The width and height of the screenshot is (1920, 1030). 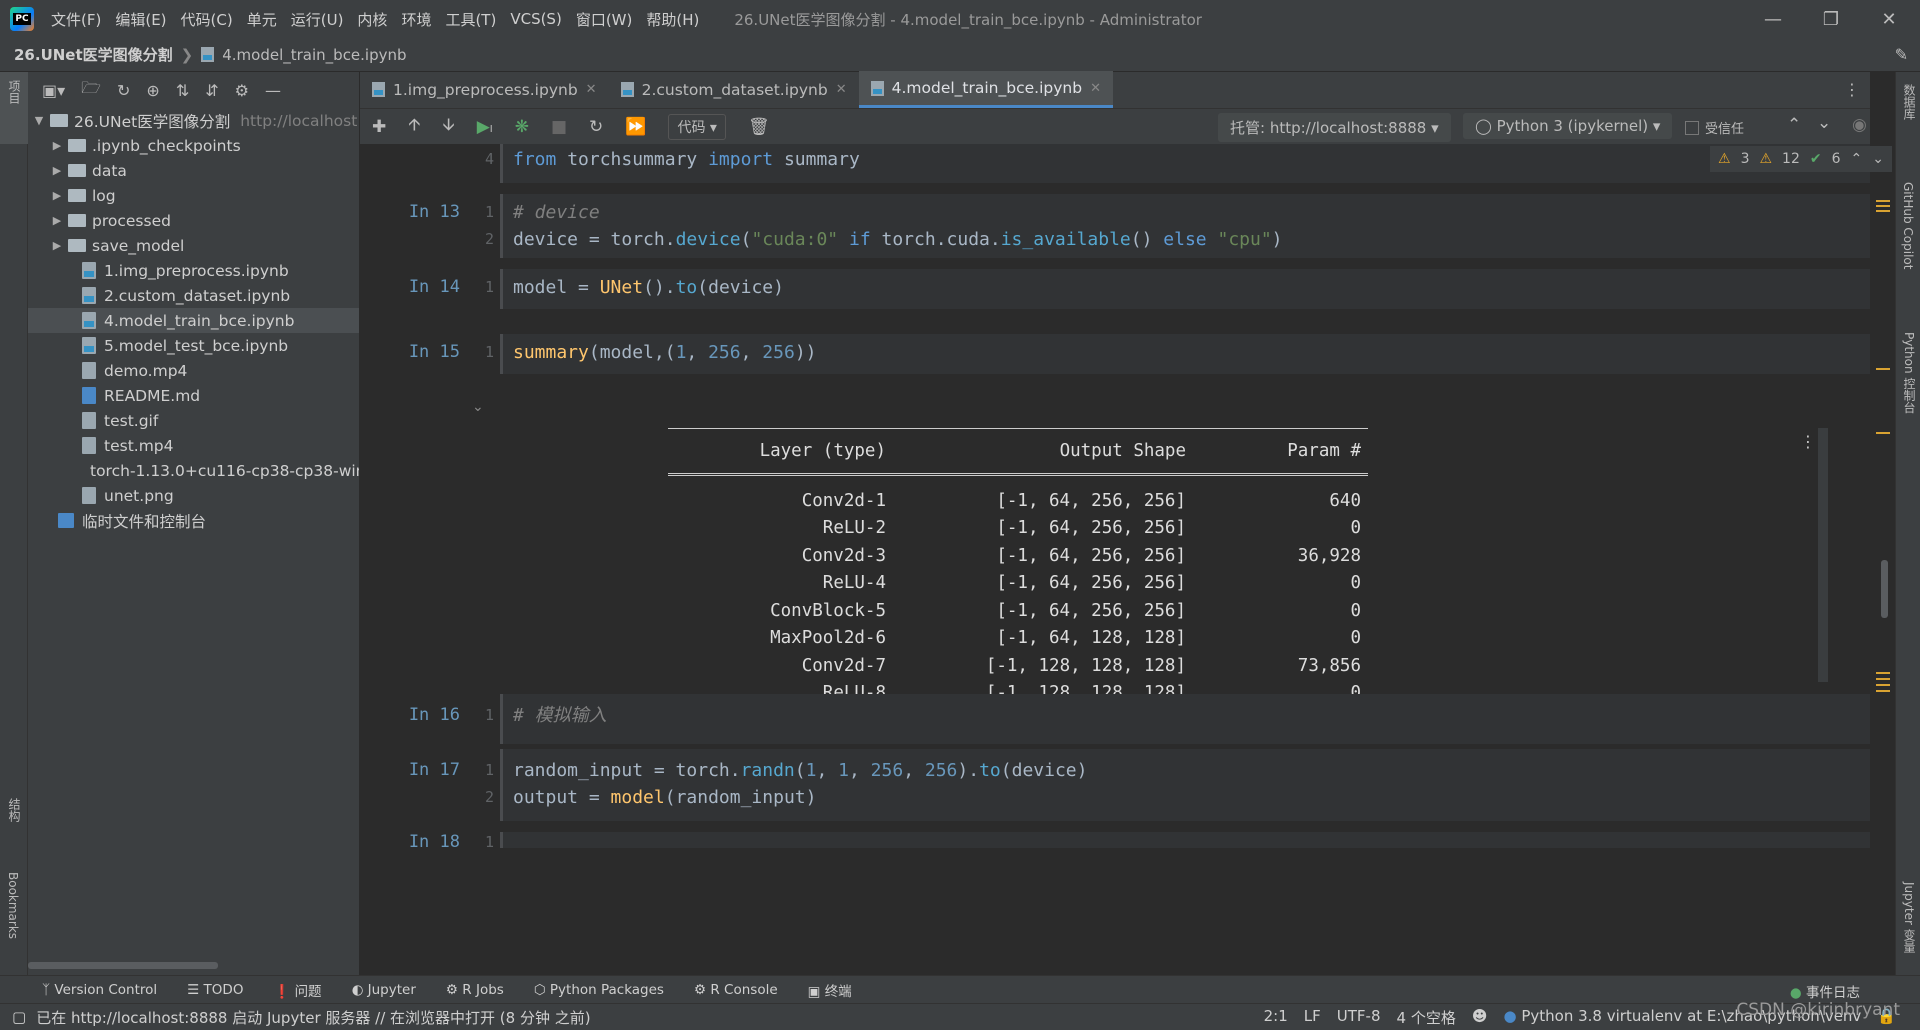 What do you see at coordinates (193, 195) in the screenshot?
I see `tree-folder: ▶ log` at bounding box center [193, 195].